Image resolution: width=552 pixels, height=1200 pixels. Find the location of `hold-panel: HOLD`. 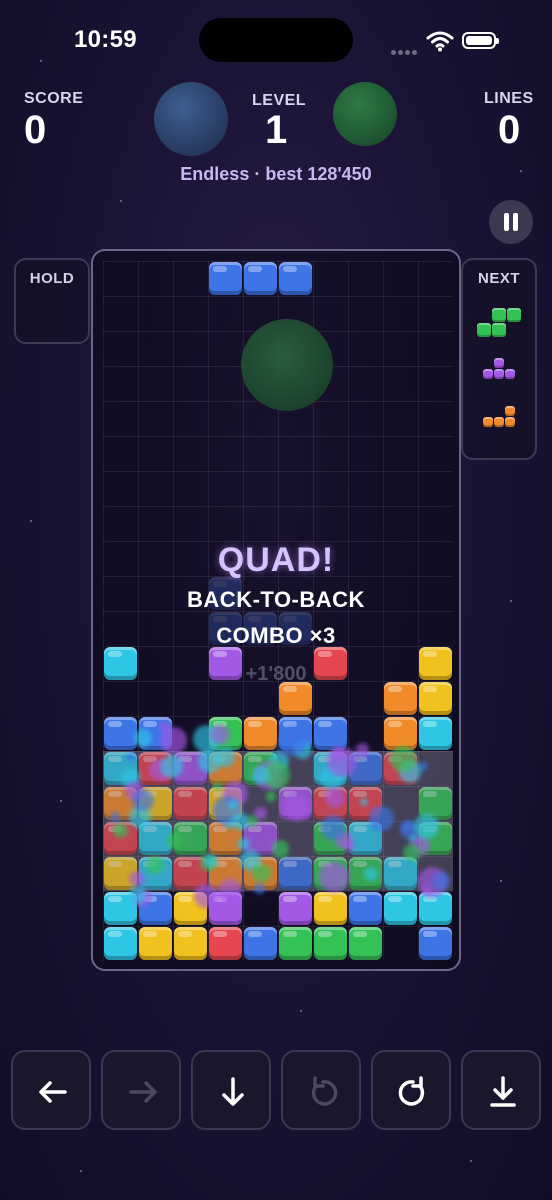

hold-panel: HOLD is located at coordinates (52, 301).